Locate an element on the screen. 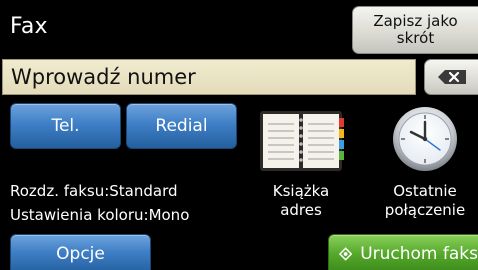 The image size is (478, 270). fax-resolution-status: Rozdz. faksu:Standard is located at coordinates (94, 191).